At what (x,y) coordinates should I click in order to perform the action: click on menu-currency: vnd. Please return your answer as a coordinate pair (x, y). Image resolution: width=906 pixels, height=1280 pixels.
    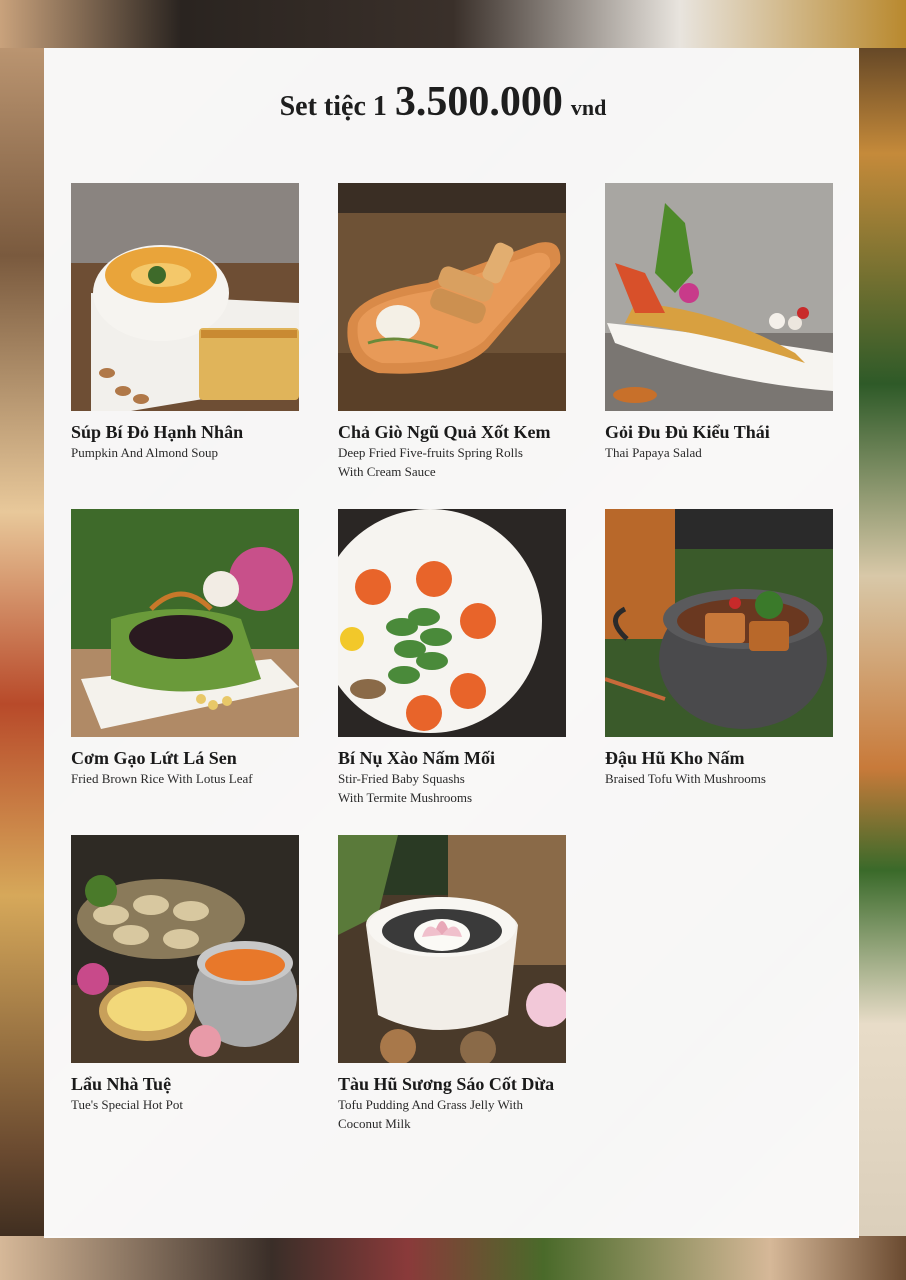
    Looking at the image, I should click on (588, 107).